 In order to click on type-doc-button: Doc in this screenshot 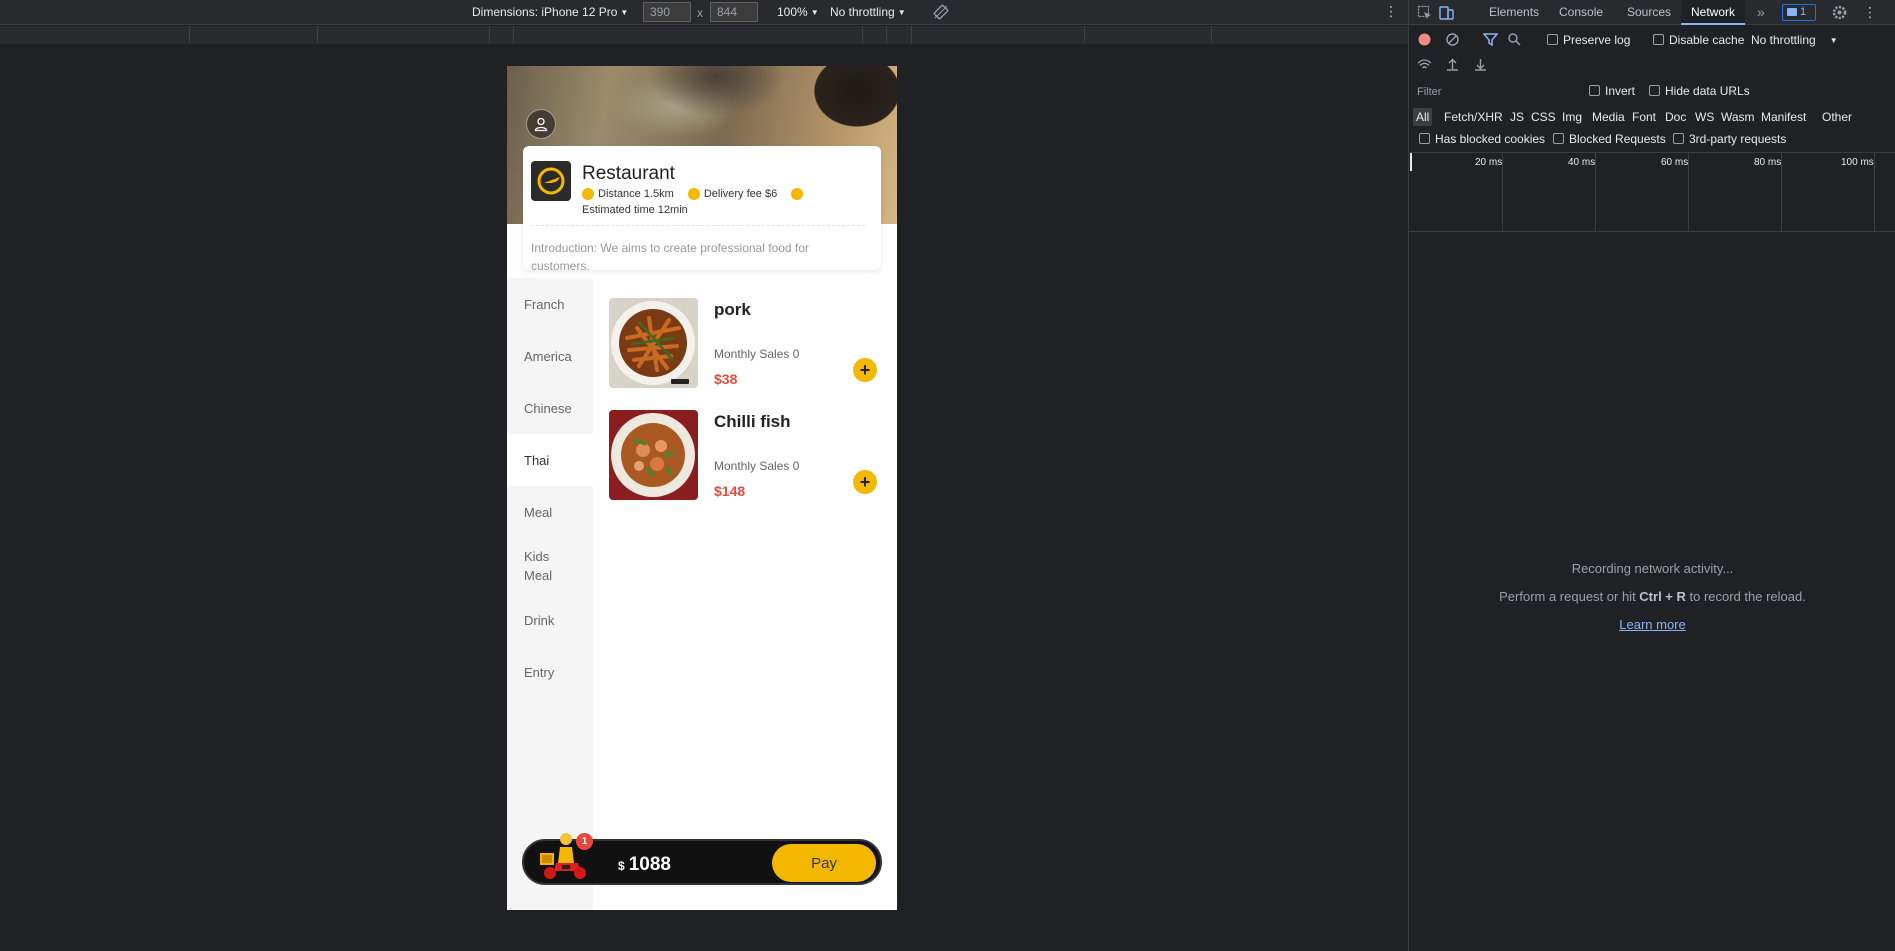, I will do `click(1675, 117)`.